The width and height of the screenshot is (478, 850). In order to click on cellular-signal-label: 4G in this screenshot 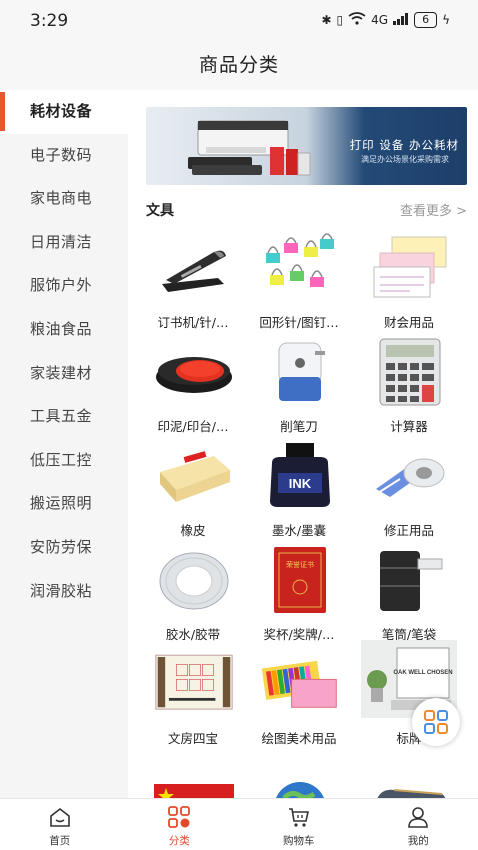, I will do `click(380, 20)`.